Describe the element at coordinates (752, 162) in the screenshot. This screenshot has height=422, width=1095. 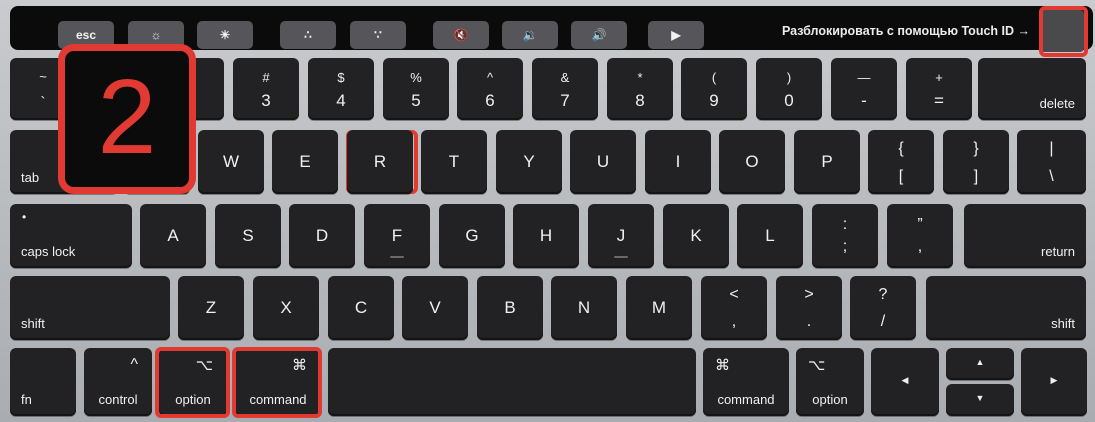
I see `key-o: O` at that location.